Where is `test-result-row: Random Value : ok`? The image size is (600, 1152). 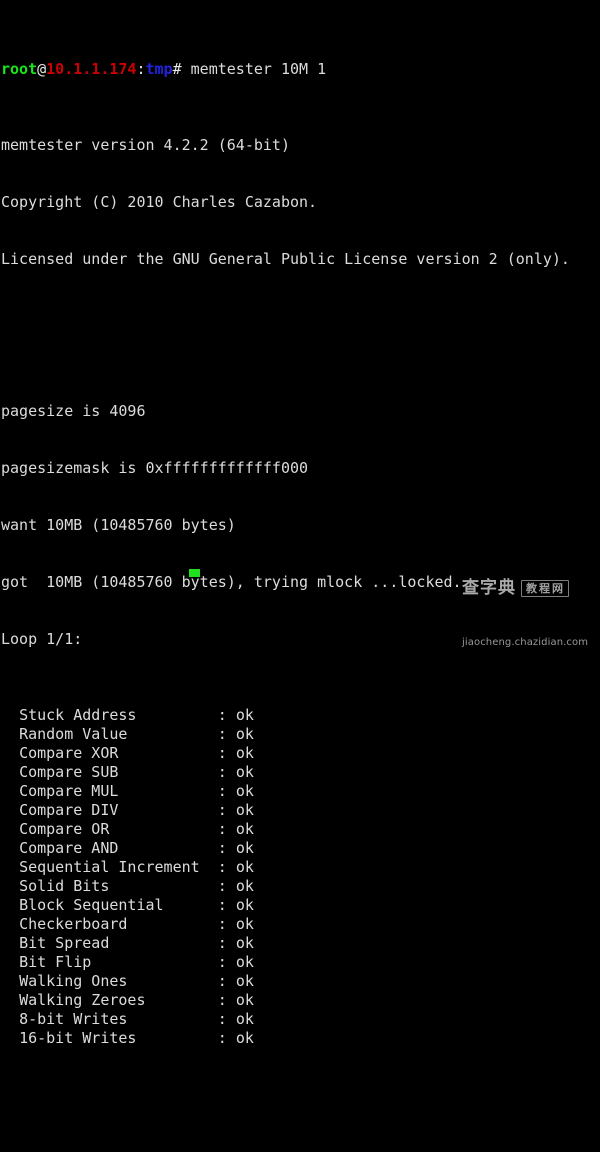
test-result-row: Random Value : ok is located at coordinates (300, 734).